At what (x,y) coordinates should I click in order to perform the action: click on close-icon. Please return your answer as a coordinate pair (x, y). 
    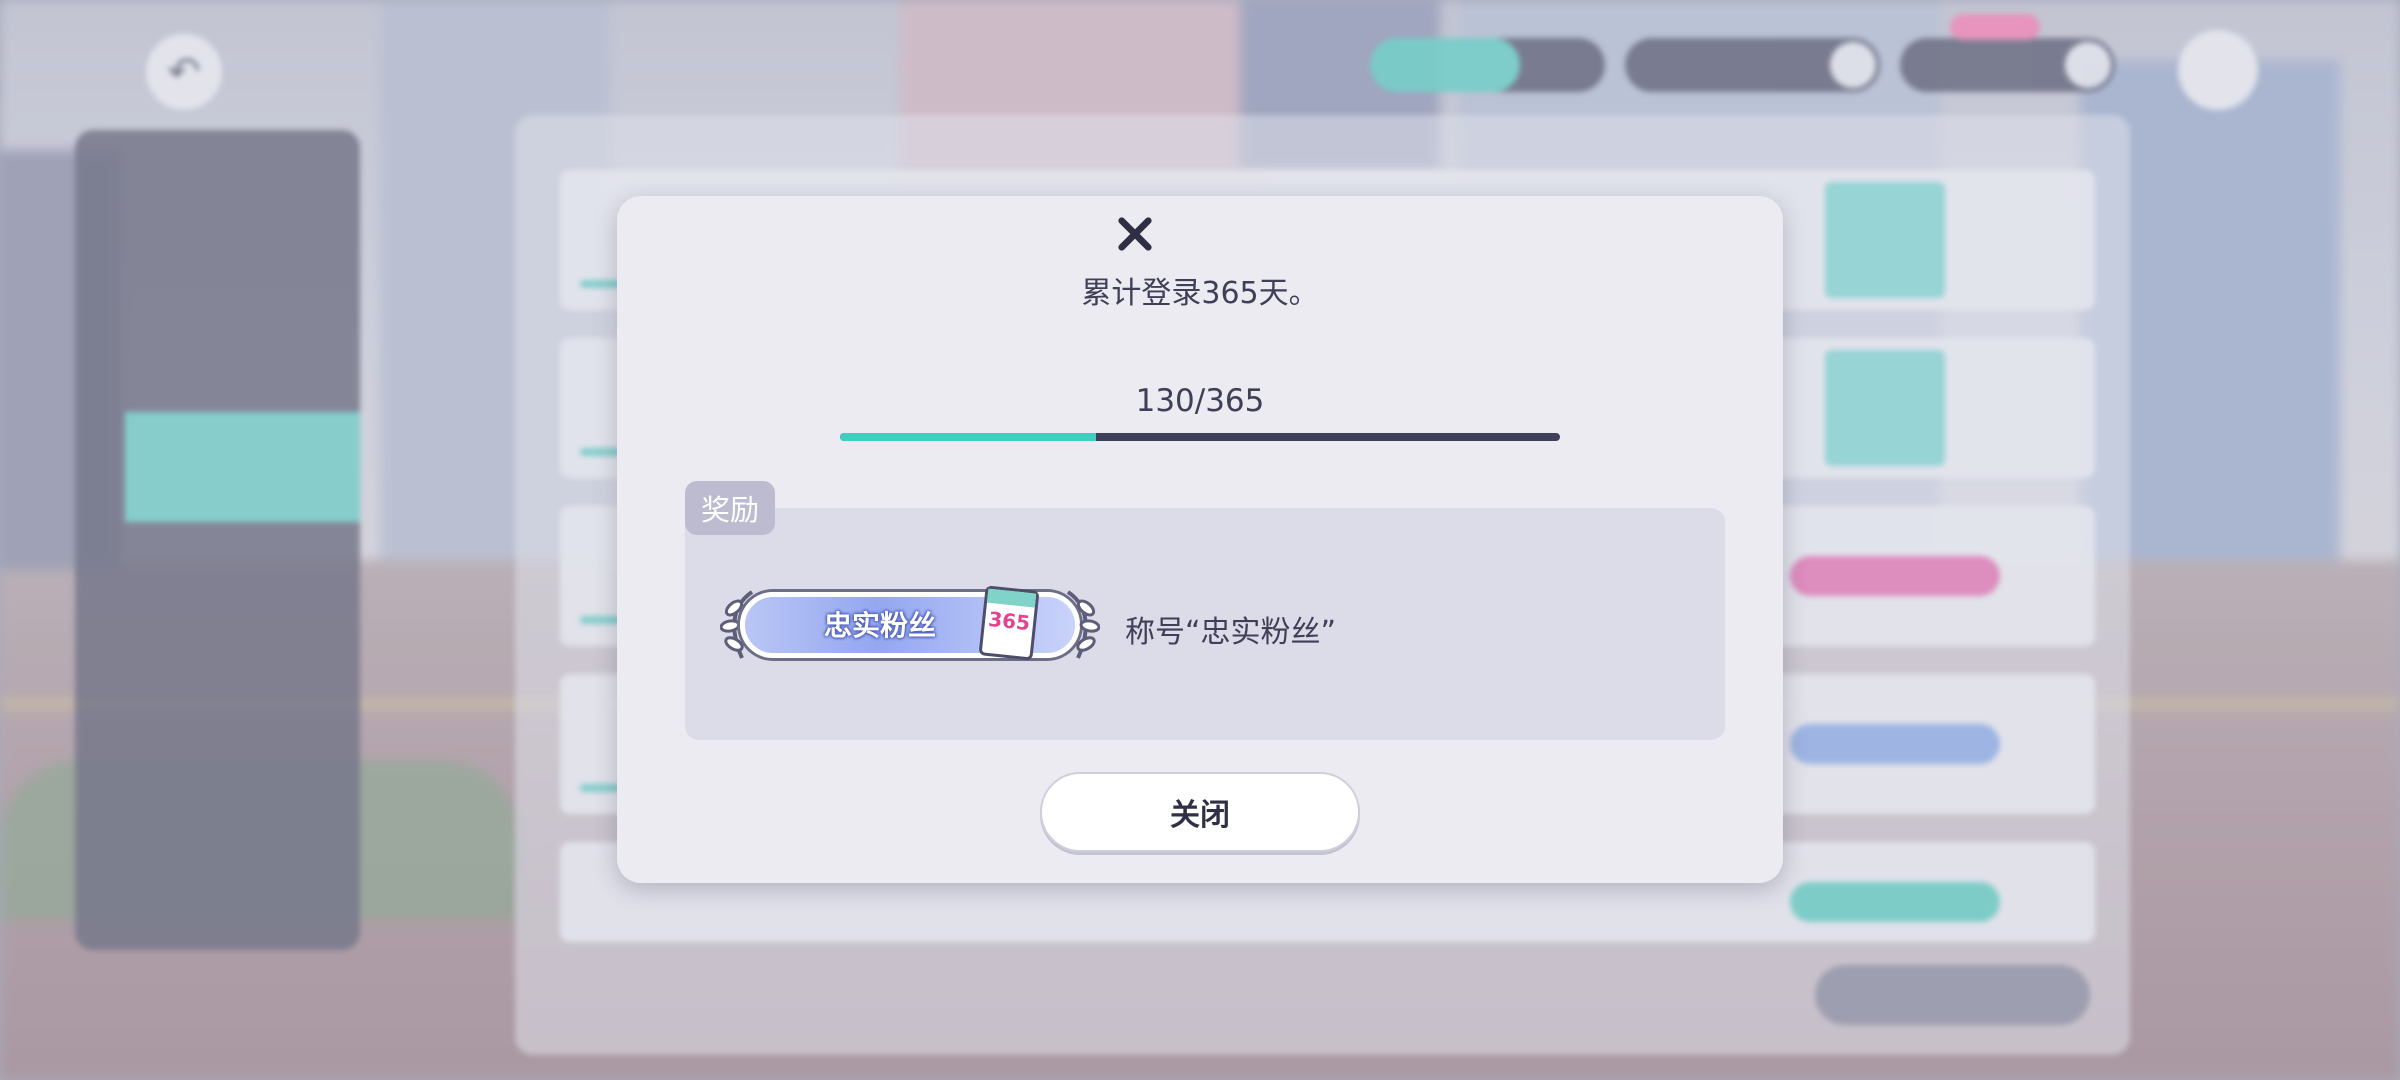
    Looking at the image, I should click on (1135, 234).